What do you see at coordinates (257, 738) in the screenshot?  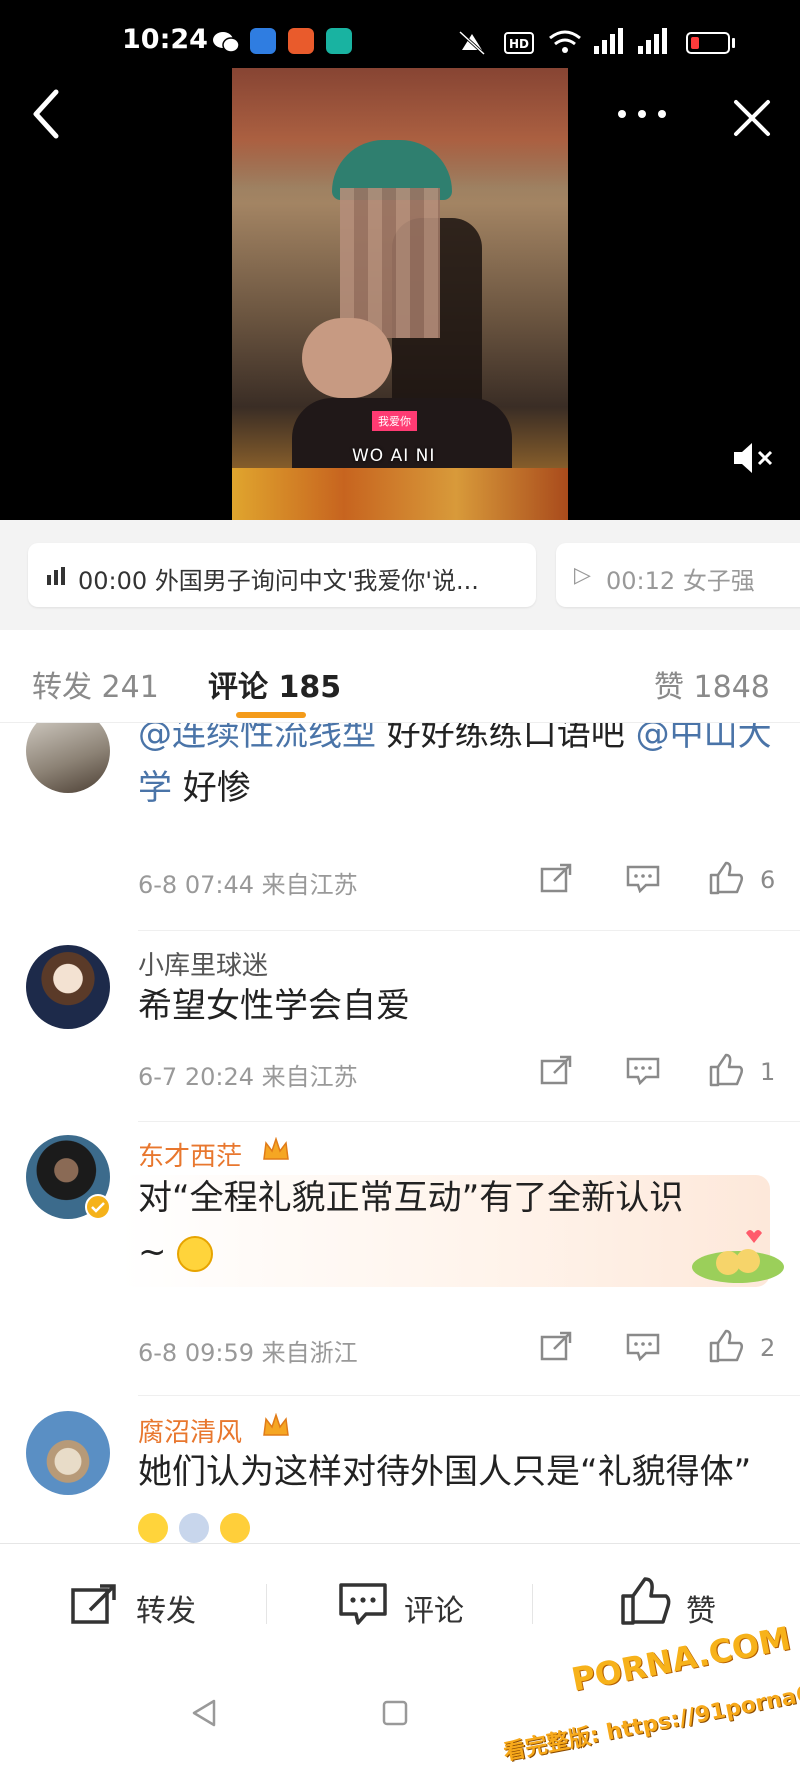 I see `mention-link: @连续性流线型` at bounding box center [257, 738].